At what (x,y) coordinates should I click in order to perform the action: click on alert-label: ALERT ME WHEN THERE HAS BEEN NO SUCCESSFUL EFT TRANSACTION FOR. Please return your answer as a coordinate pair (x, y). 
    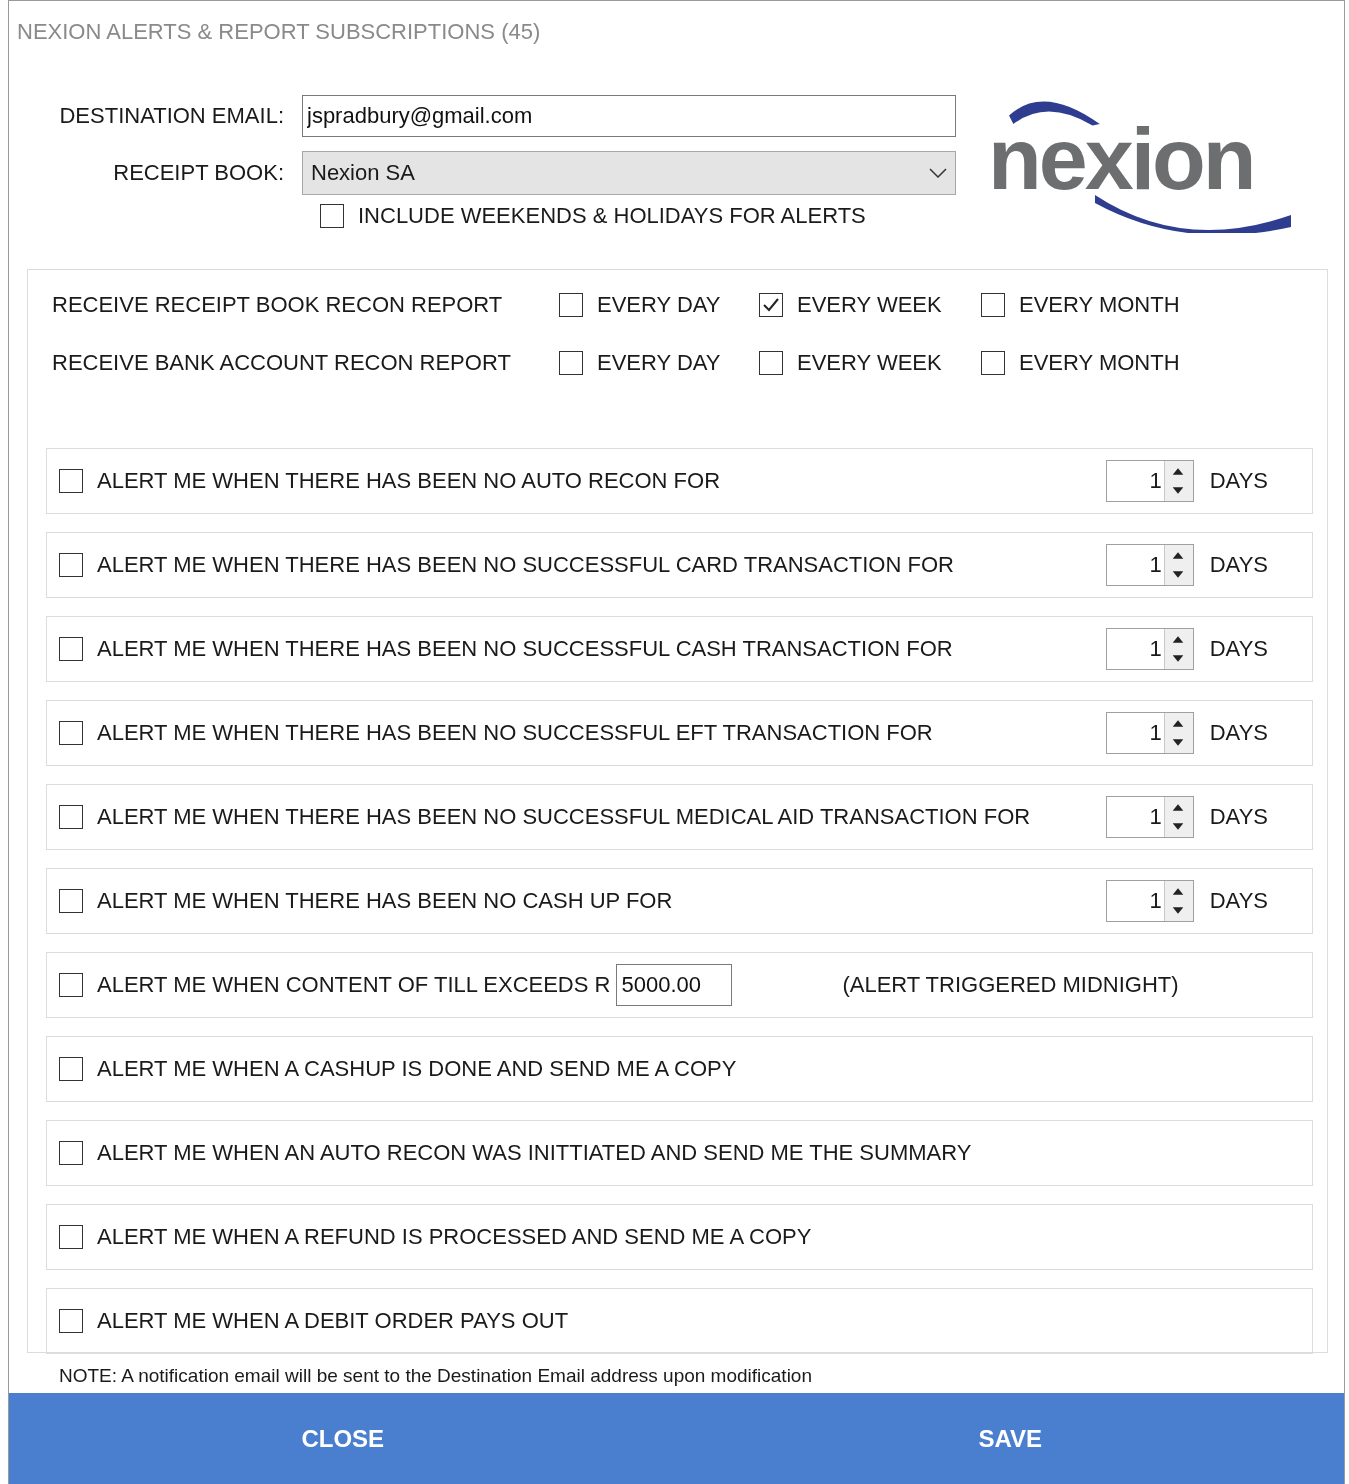
    Looking at the image, I should click on (515, 733).